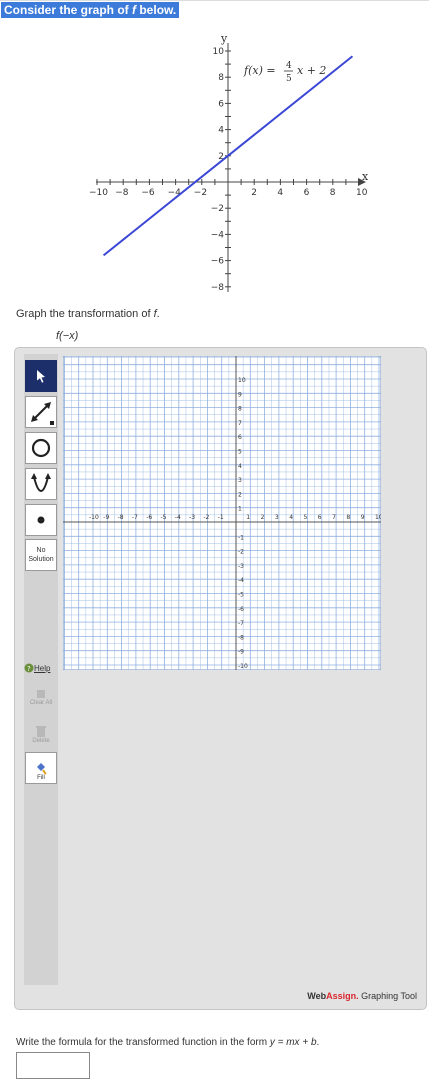 The height and width of the screenshot is (1087, 429). I want to click on graph-x-tick-label: 5, so click(306, 517).